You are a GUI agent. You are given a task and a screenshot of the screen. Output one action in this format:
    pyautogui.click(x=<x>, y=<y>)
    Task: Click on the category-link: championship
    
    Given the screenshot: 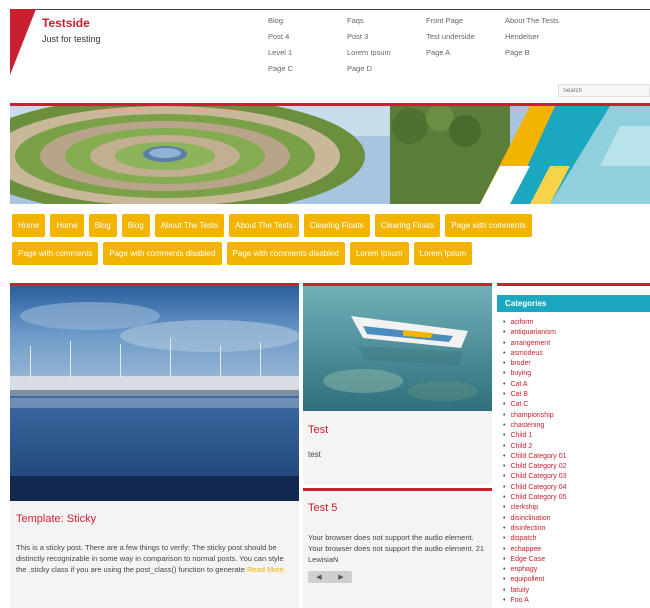 What is the action you would take?
    pyautogui.click(x=531, y=415)
    